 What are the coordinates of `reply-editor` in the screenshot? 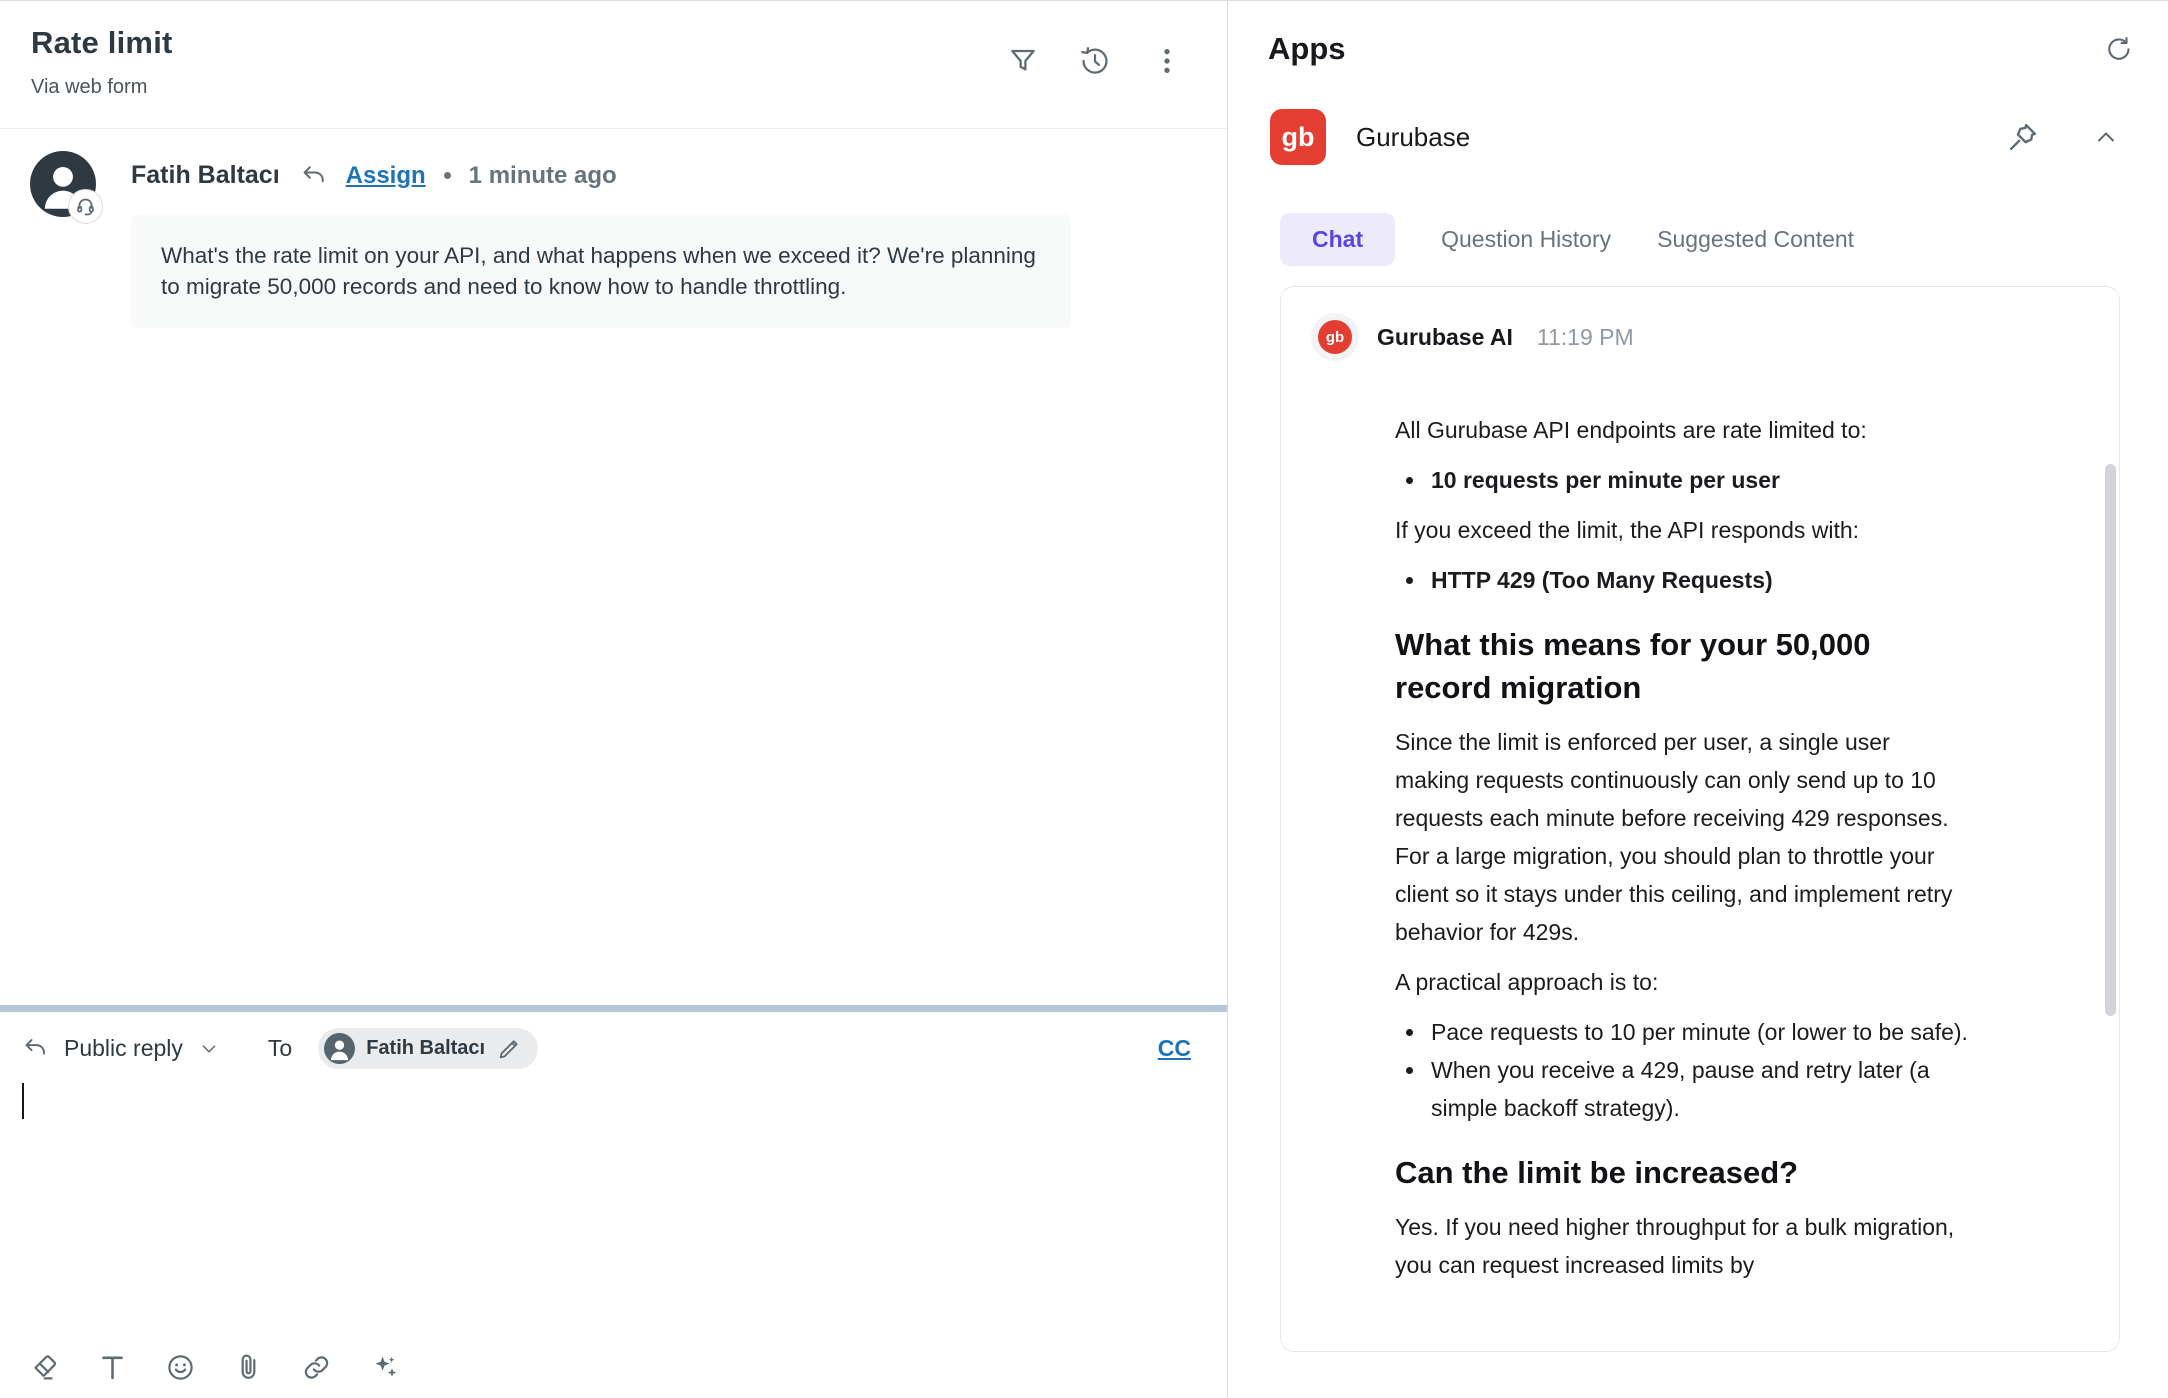 It's located at (613, 1200).